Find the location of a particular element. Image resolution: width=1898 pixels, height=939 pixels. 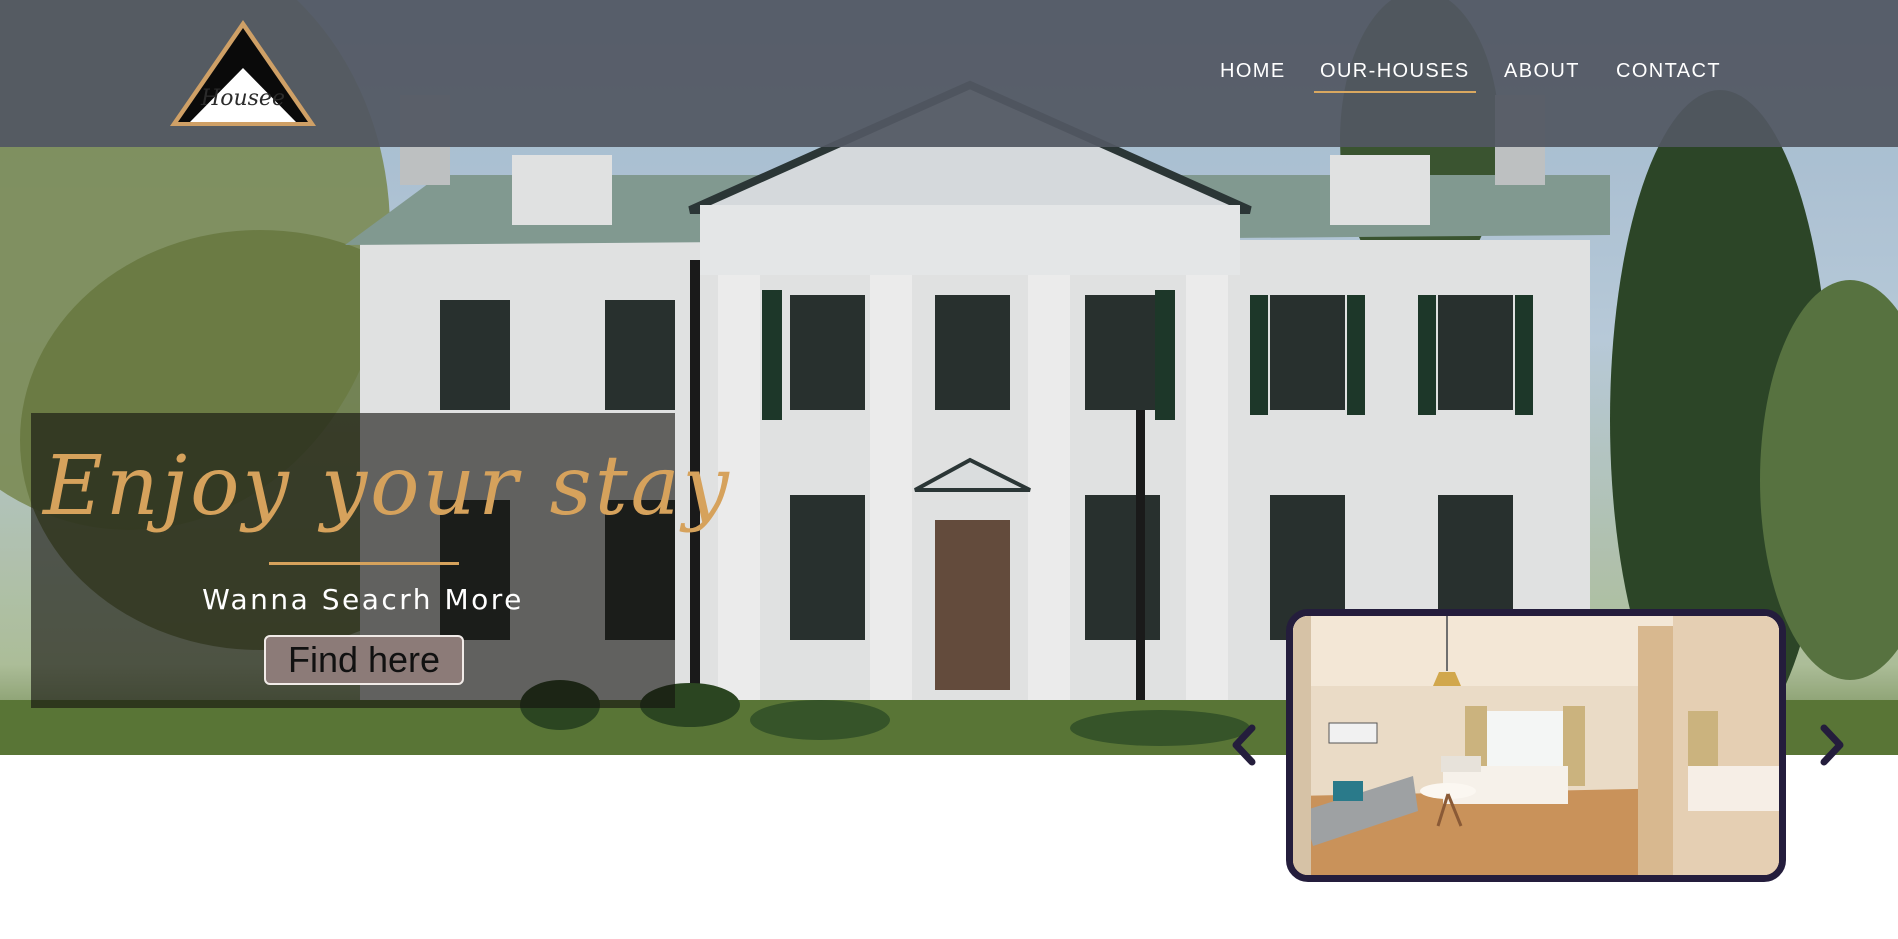

carousel-next-button is located at coordinates (1832, 745).